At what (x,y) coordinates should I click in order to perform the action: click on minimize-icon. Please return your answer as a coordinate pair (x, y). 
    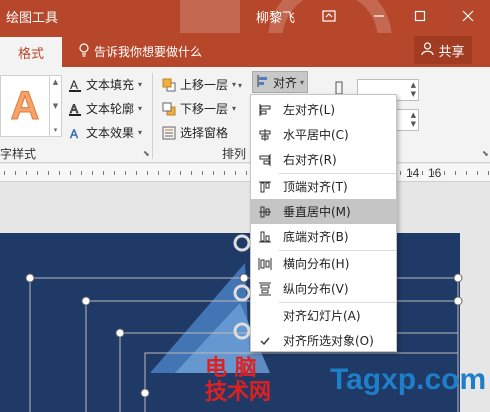
    Looking at the image, I should click on (379, 16).